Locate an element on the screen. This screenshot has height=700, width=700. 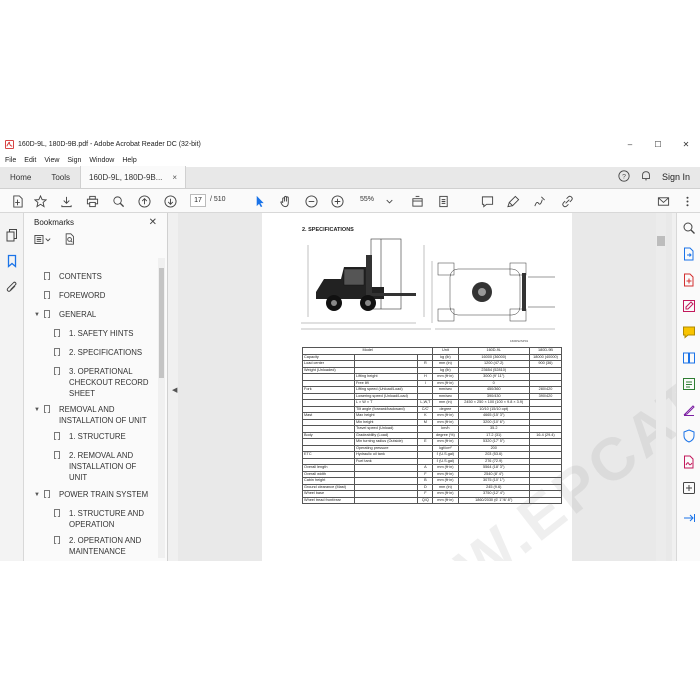
scrolling-mode-icon is located at coordinates (443, 201).